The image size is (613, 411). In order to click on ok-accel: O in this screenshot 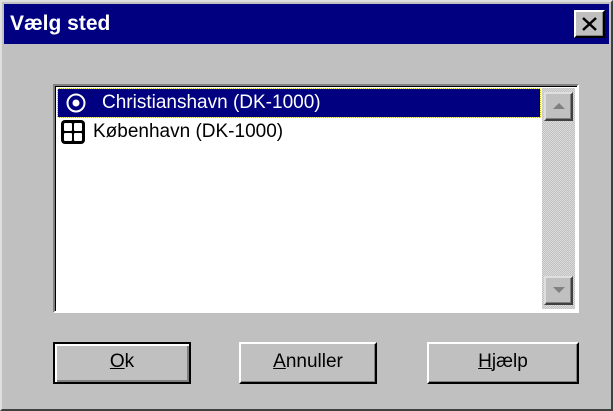, I will do `click(117, 361)`.